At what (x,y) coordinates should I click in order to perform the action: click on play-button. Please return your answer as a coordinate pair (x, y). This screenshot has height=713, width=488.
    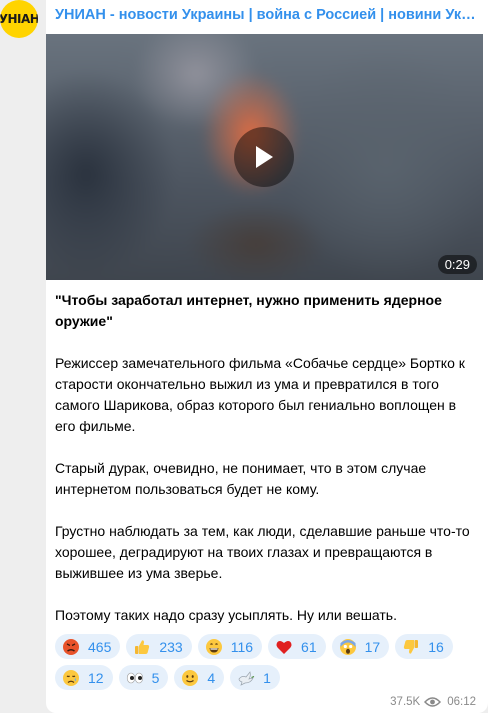
    Looking at the image, I should click on (264, 157).